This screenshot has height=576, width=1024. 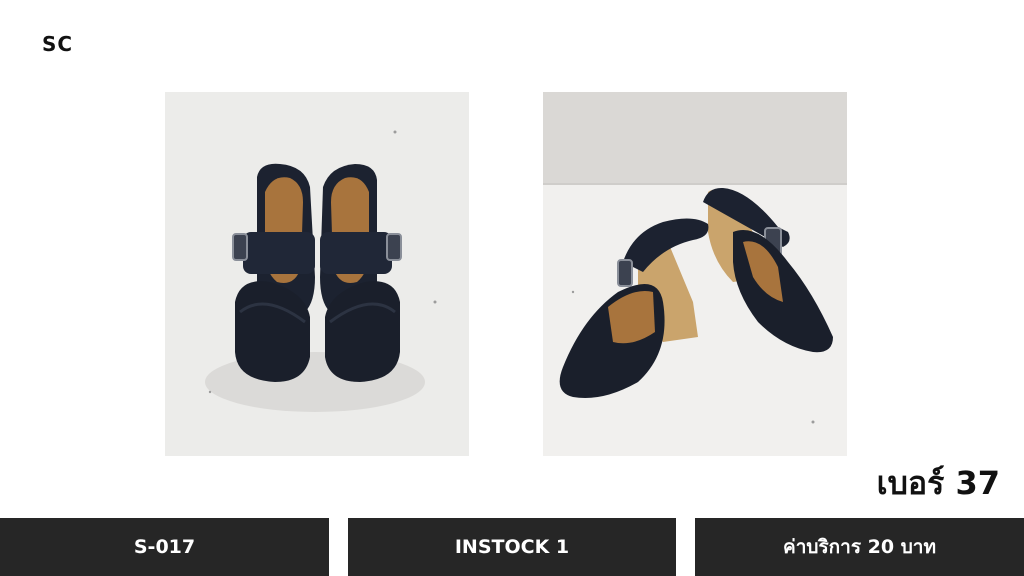 I want to click on stock-status-bar: INSTOCK 1, so click(x=512, y=547).